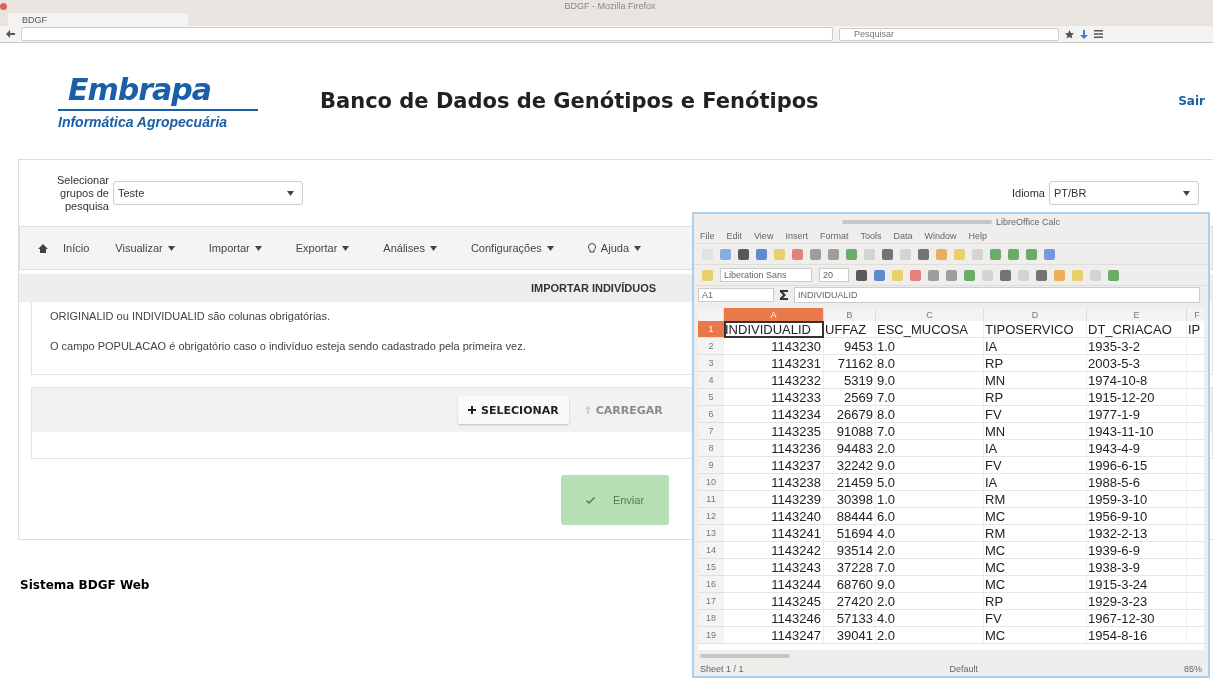 This screenshot has width=1213, height=681. Describe the element at coordinates (711, 314) in the screenshot. I see `corner-cell` at that location.